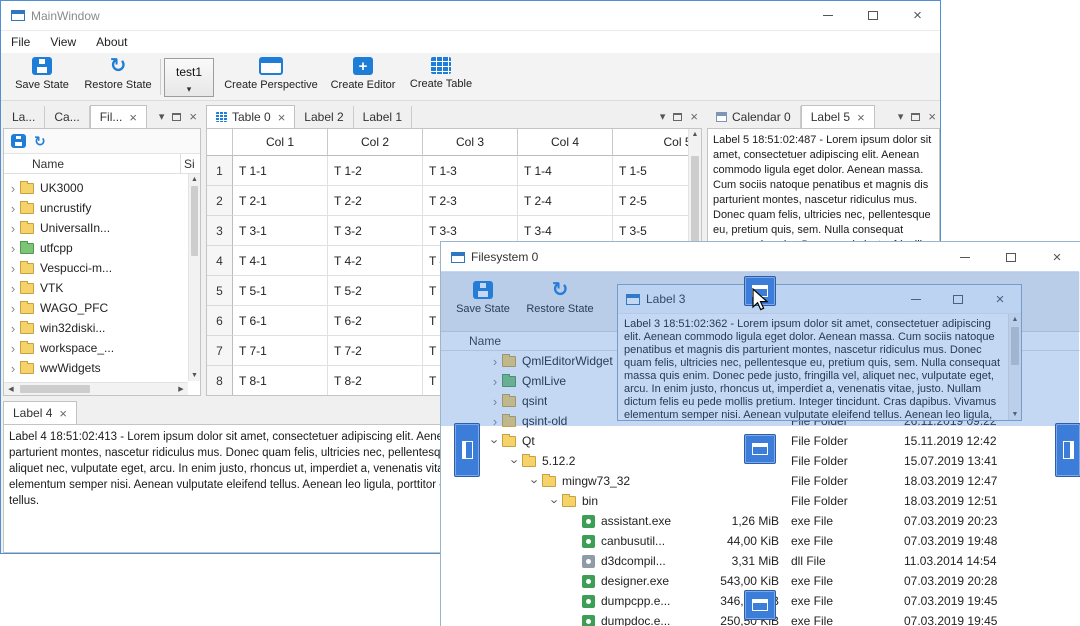  I want to click on table-cell: T 4-2, so click(375, 261).